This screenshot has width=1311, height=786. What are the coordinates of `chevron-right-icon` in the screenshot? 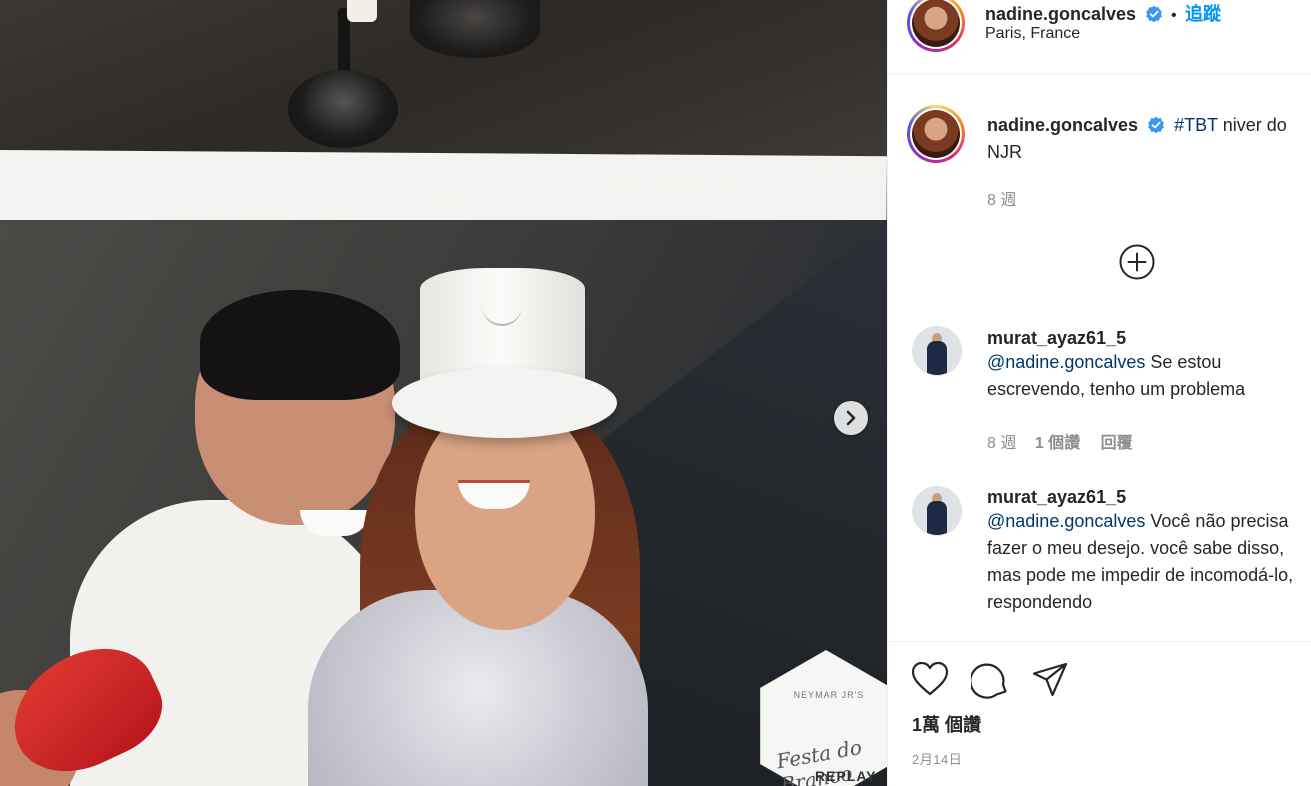 It's located at (851, 418).